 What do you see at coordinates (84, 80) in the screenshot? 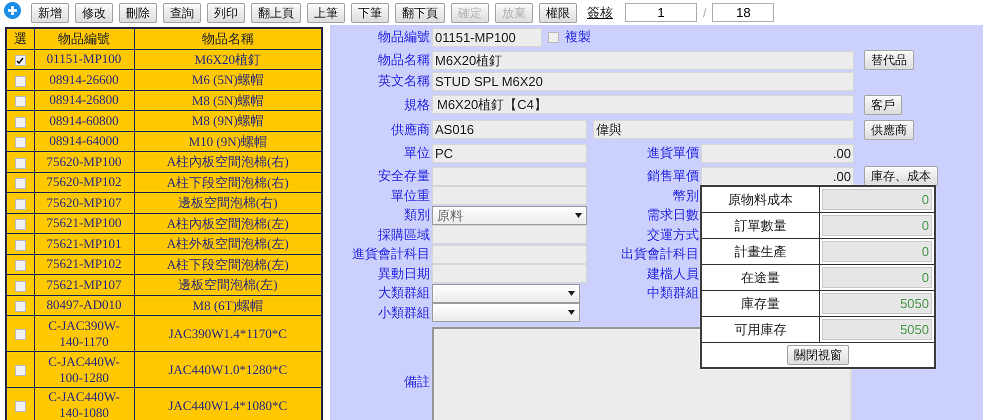
I see `table-cell: 08914-26600` at bounding box center [84, 80].